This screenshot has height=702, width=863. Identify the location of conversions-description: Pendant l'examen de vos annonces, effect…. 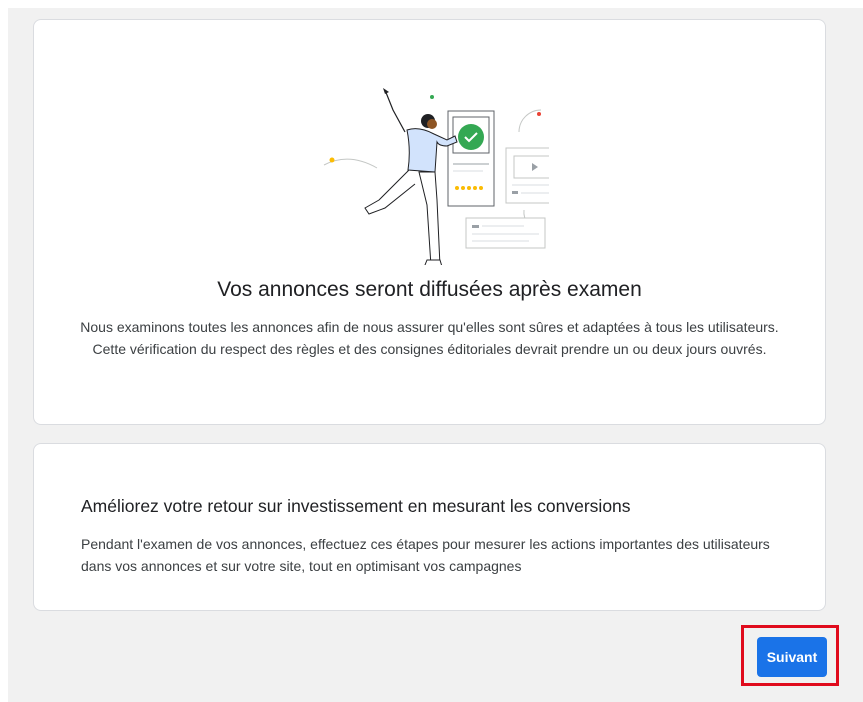
(425, 555).